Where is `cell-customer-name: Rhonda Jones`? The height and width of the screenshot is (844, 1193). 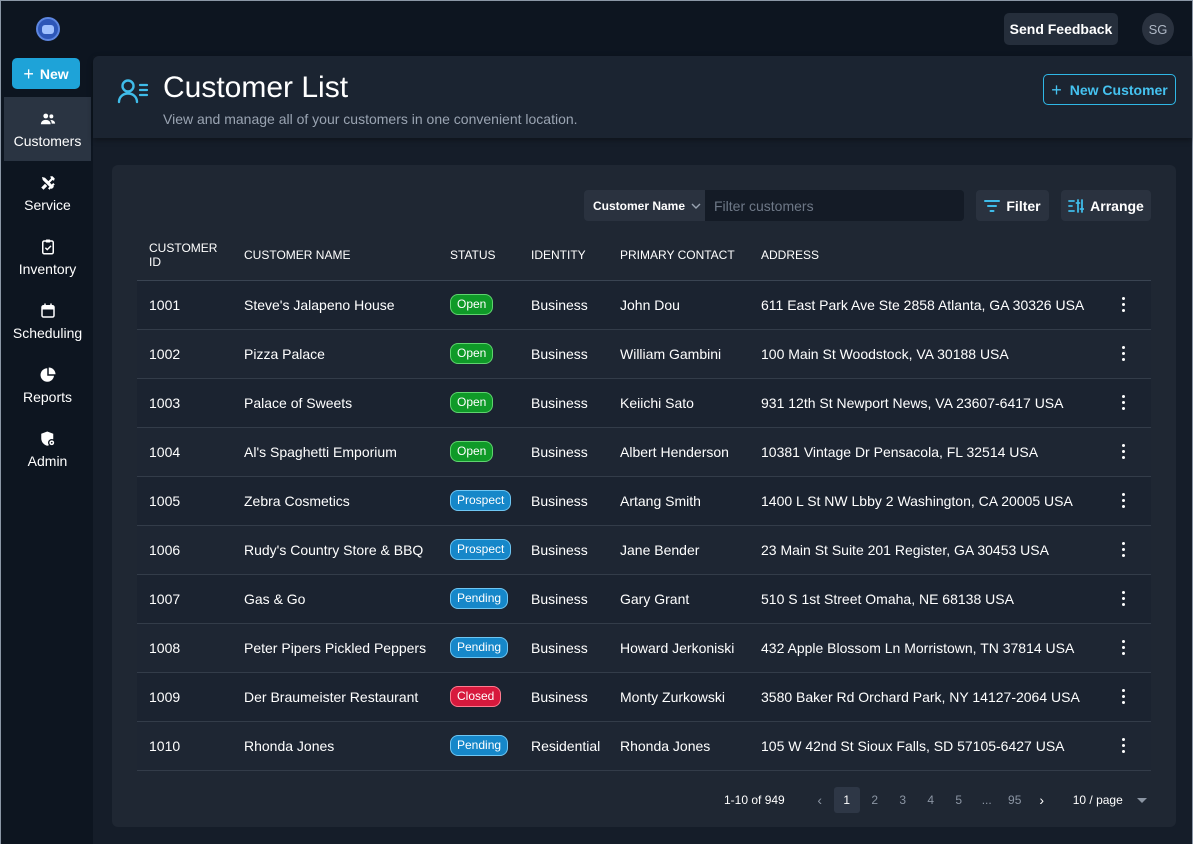
cell-customer-name: Rhonda Jones is located at coordinates (335, 746).